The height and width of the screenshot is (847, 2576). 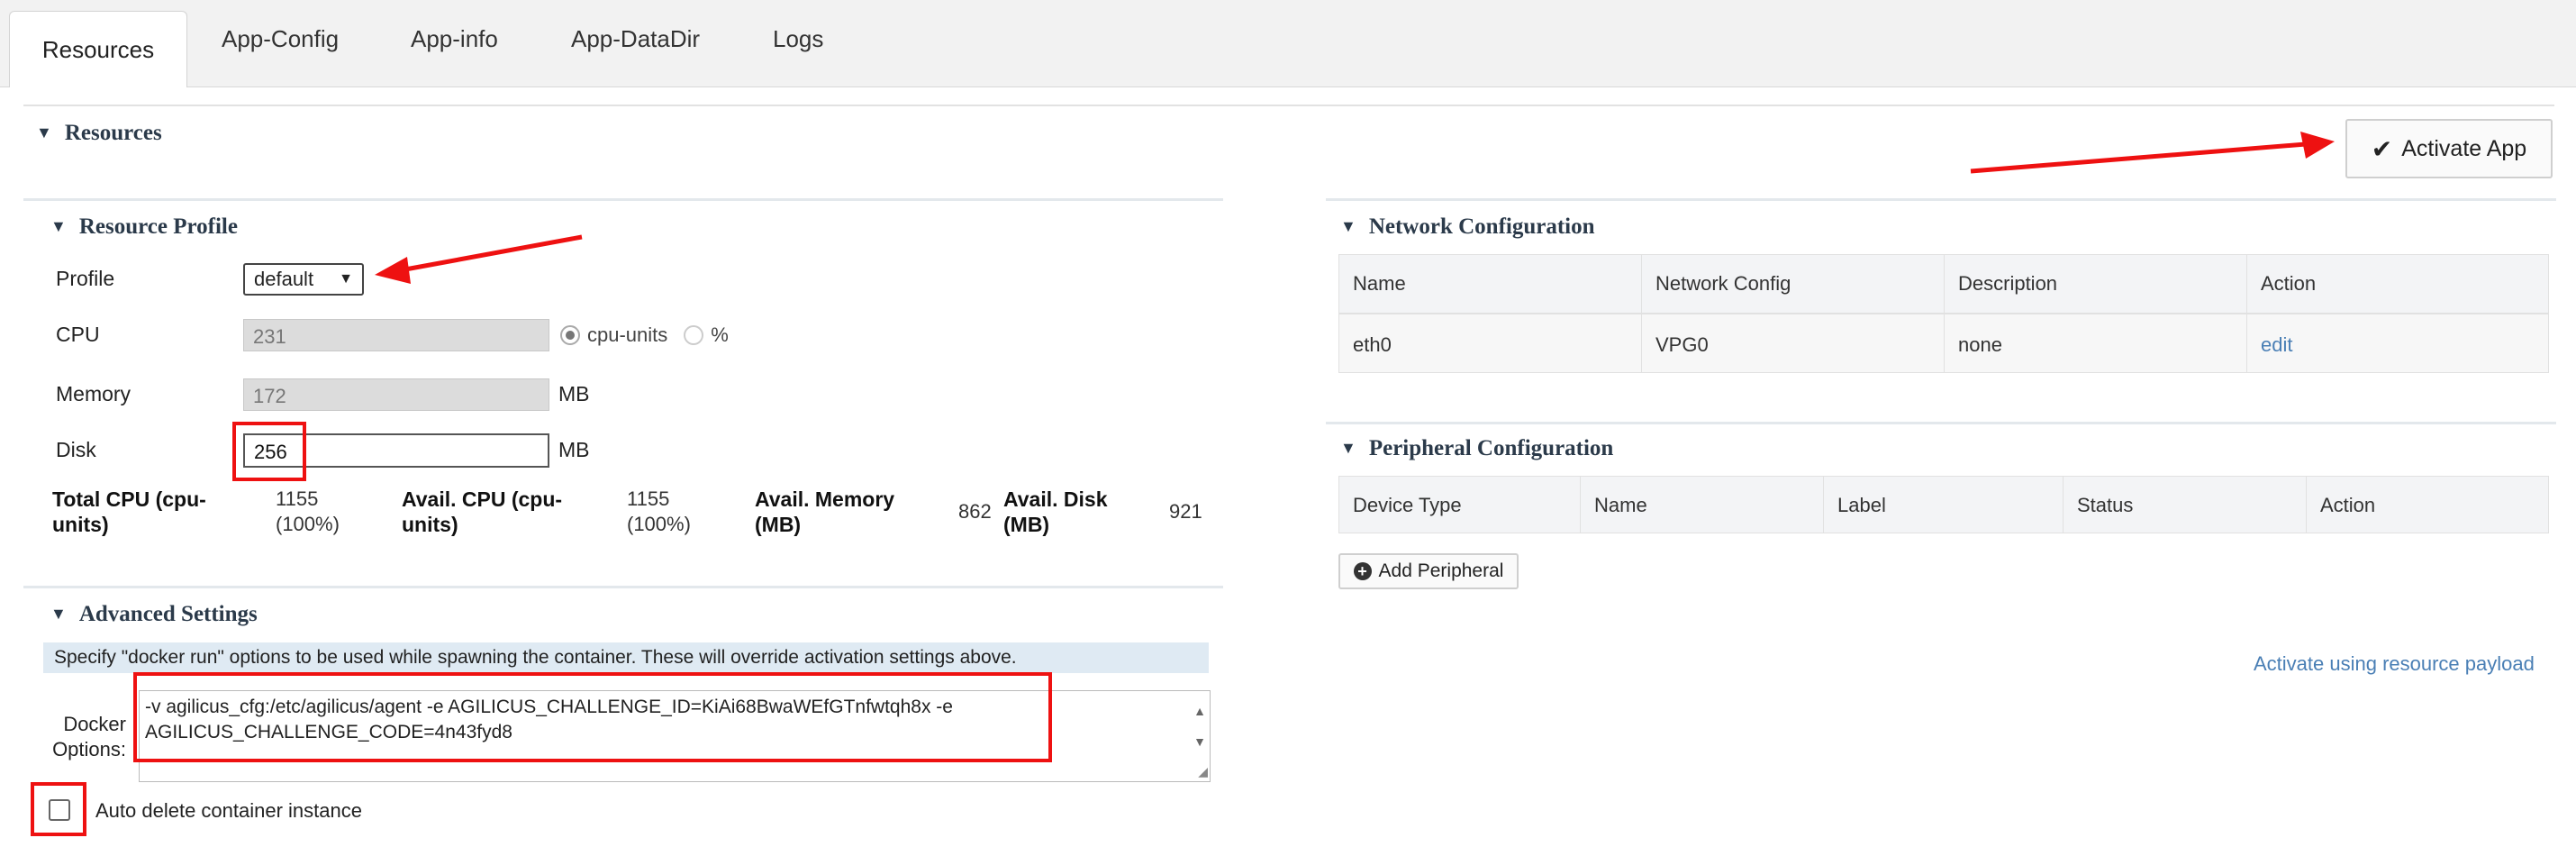 I want to click on avail-memory-value: 862, so click(x=975, y=512).